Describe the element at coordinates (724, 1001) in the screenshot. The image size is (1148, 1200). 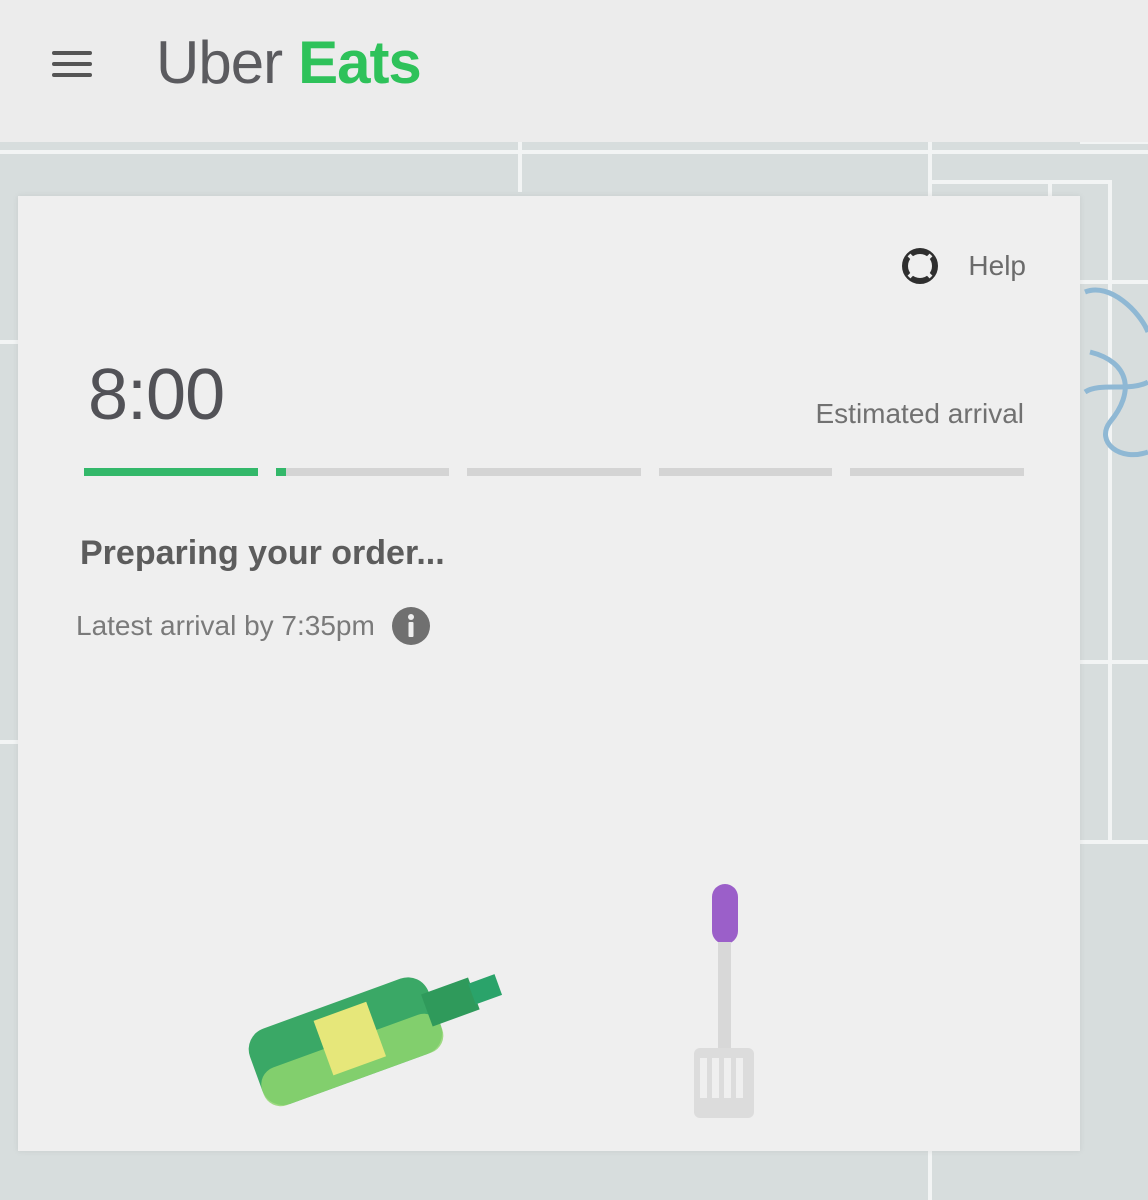
I see `spatula-icon` at that location.